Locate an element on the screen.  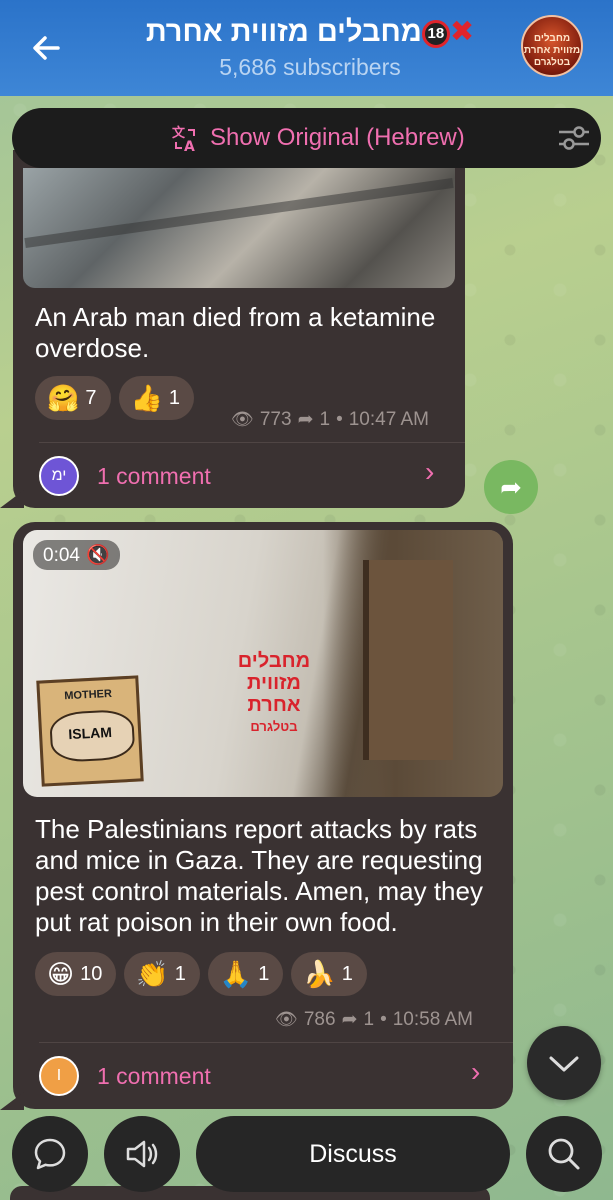
translate-bar: 文A Show Original (Hebrew) is located at coordinates (306, 138).